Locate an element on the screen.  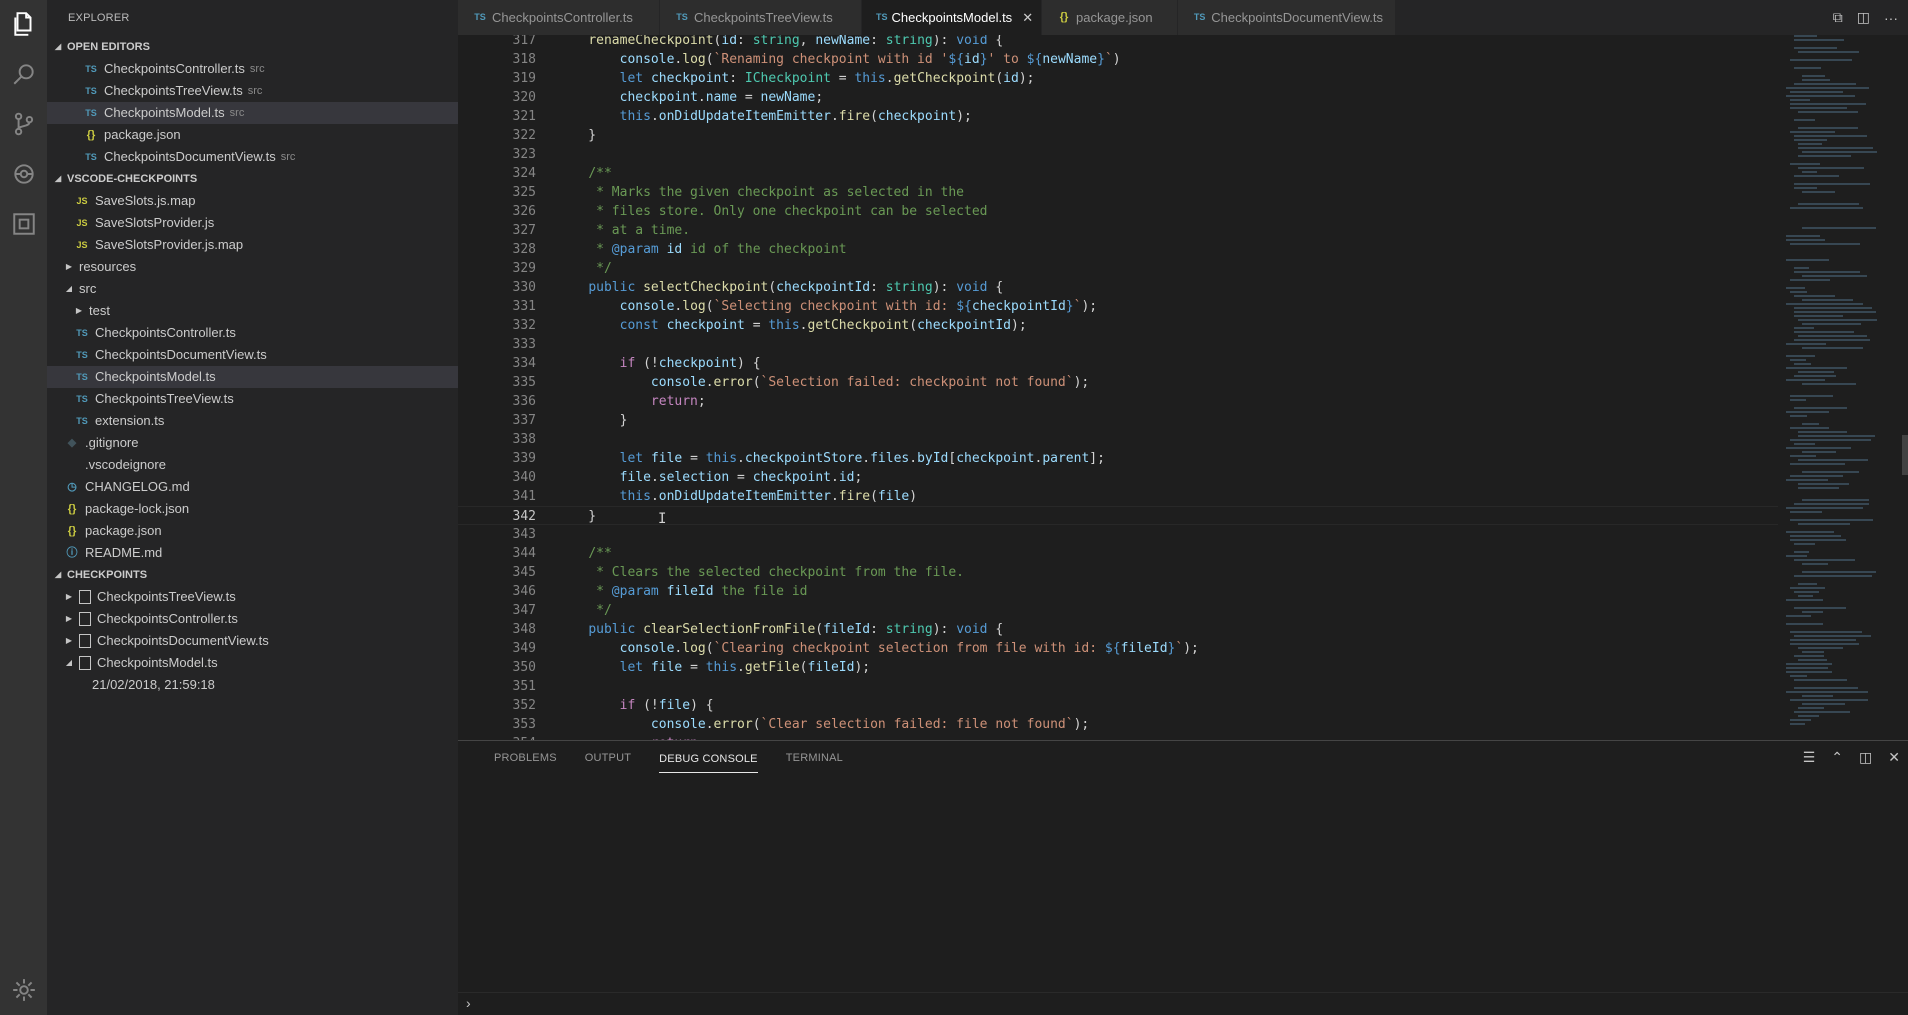
folder-item: ◢ src is located at coordinates (252, 289).